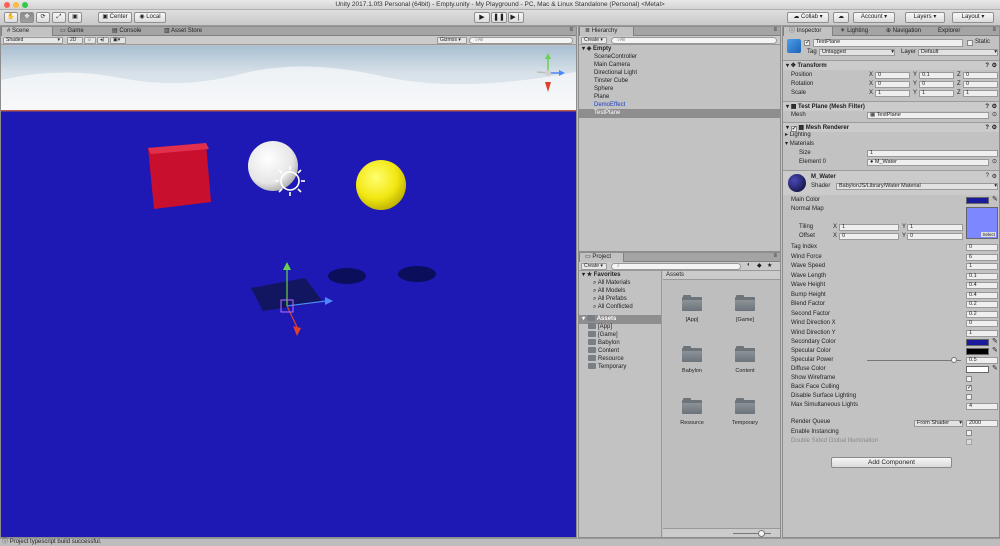  Describe the element at coordinates (977, 369) in the screenshot. I see `diffuse-color-swatch` at that location.